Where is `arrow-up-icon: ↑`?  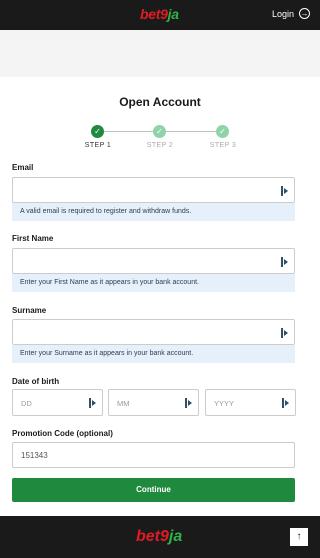 arrow-up-icon: ↑ is located at coordinates (299, 536).